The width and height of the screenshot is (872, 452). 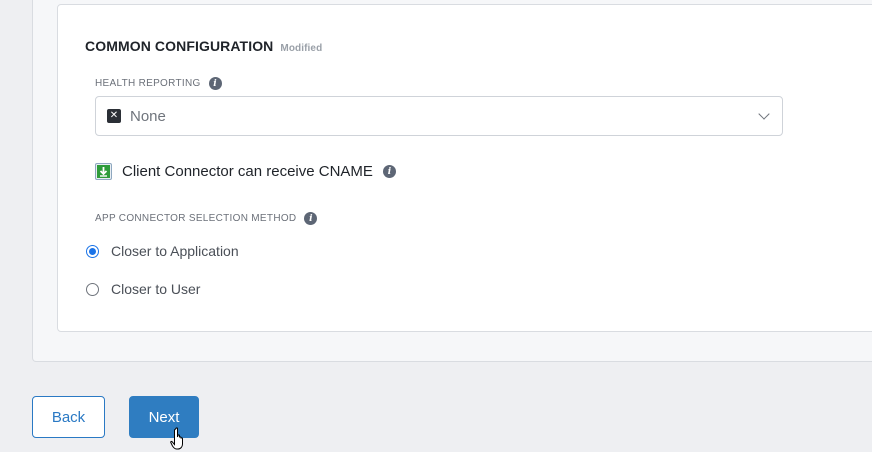 I want to click on health-reporting-value: None, so click(x=148, y=116).